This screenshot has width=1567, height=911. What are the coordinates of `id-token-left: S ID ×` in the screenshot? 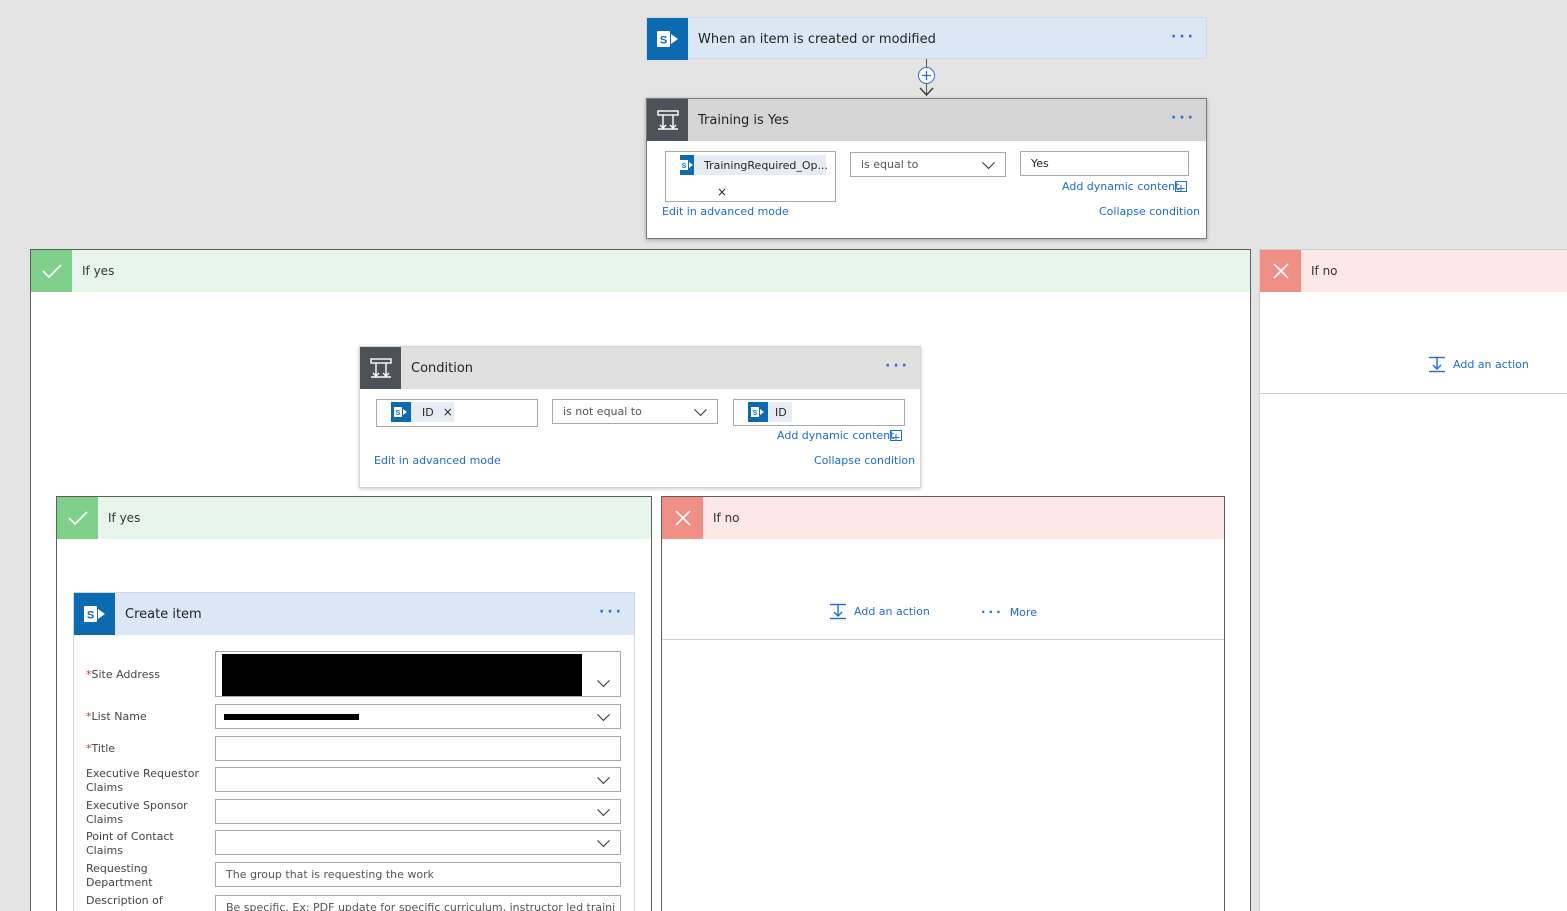 It's located at (422, 412).